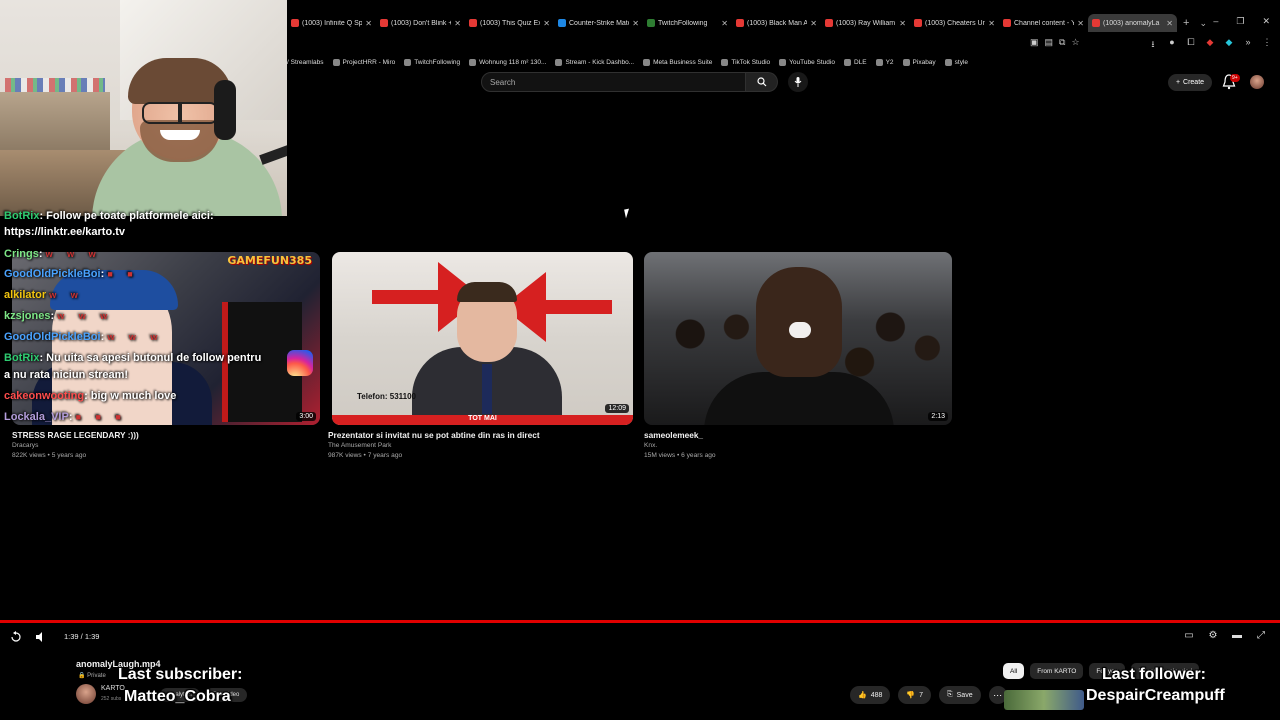 This screenshot has width=1280, height=720. What do you see at coordinates (879, 62) in the screenshot?
I see `bookmark-favicon-icon` at bounding box center [879, 62].